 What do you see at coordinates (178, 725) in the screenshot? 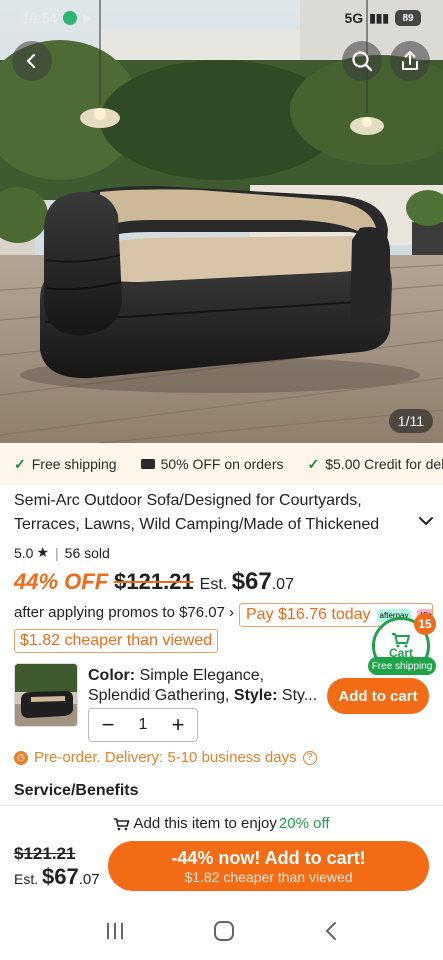
I see `increment-button: +` at bounding box center [178, 725].